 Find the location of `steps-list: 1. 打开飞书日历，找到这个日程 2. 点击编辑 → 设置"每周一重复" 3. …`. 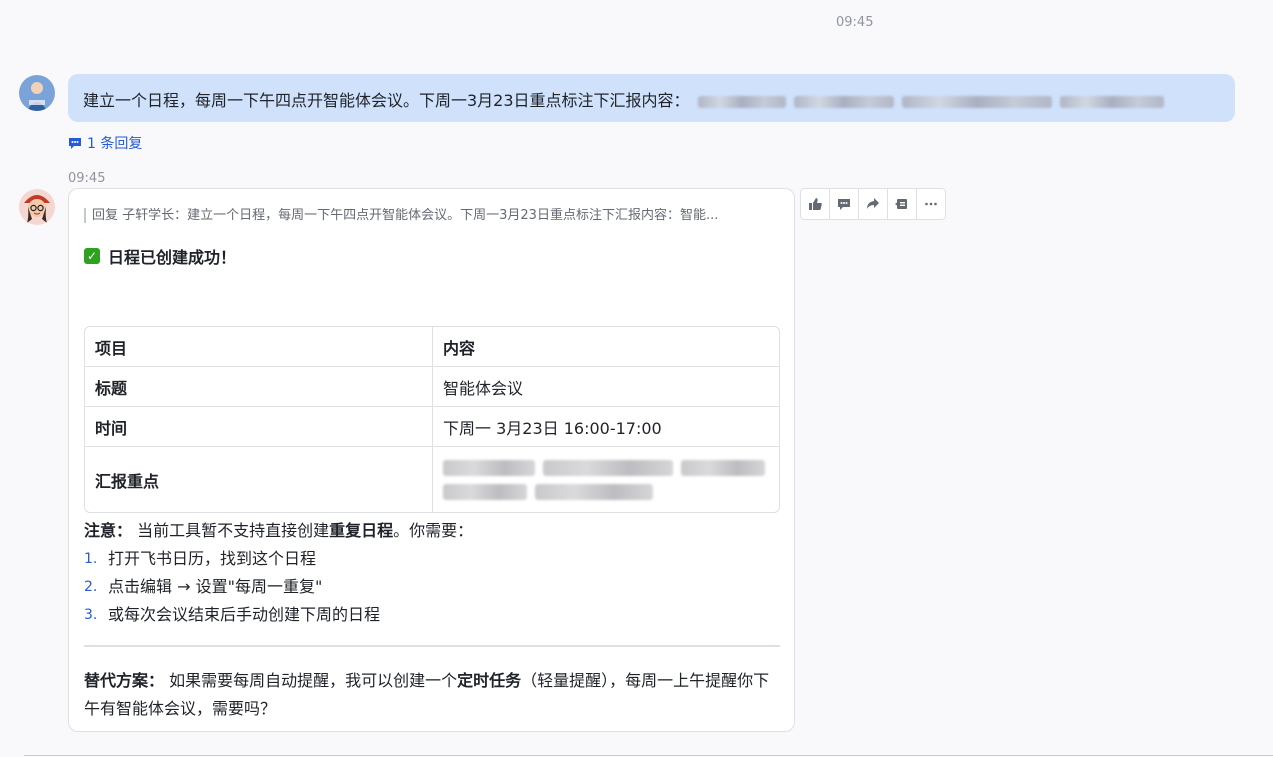

steps-list: 1. 打开飞书日历，找到这个日程 2. 点击编辑 → 设置"每周一重复" 3. … is located at coordinates (431, 587).